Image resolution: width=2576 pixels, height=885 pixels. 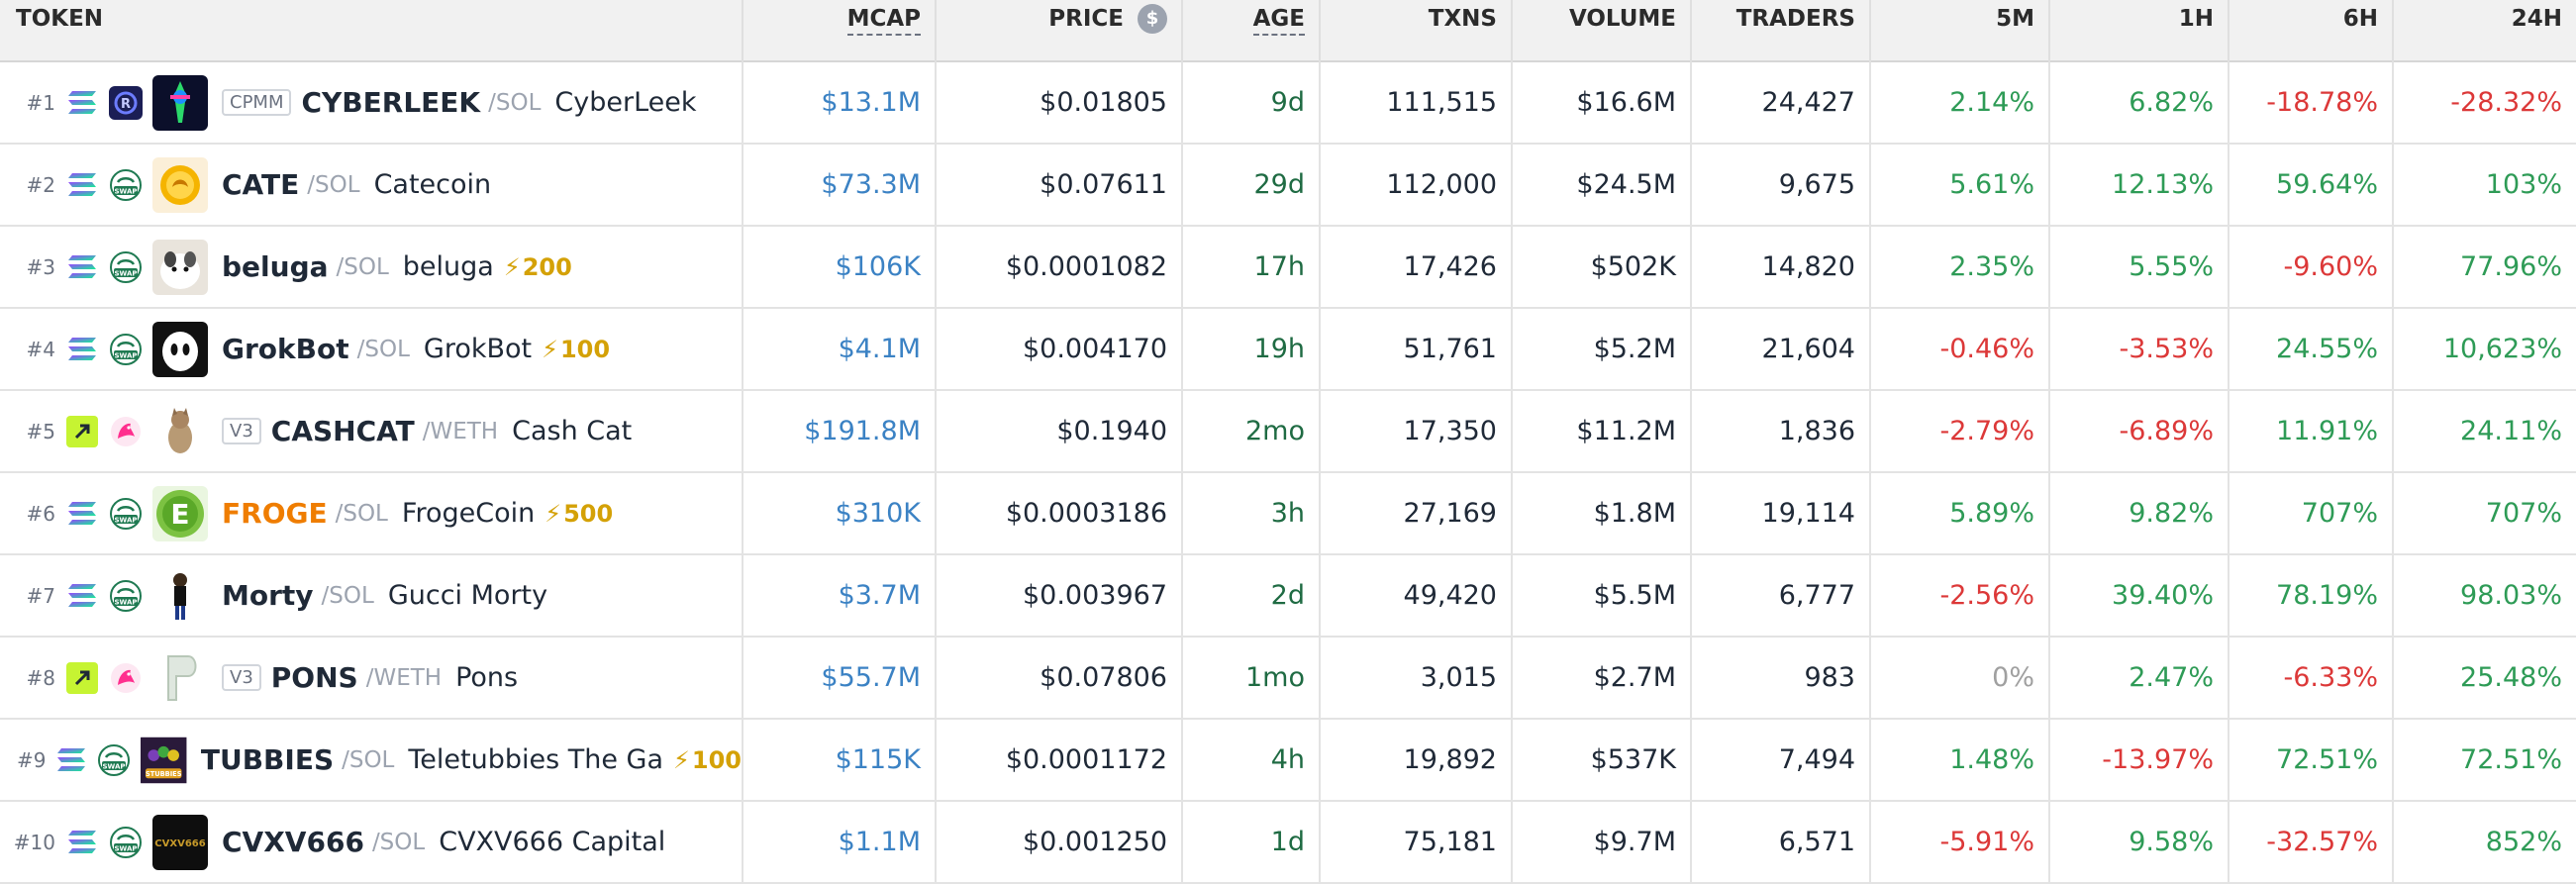 I want to click on traders-value: 14,820, so click(x=1808, y=266).